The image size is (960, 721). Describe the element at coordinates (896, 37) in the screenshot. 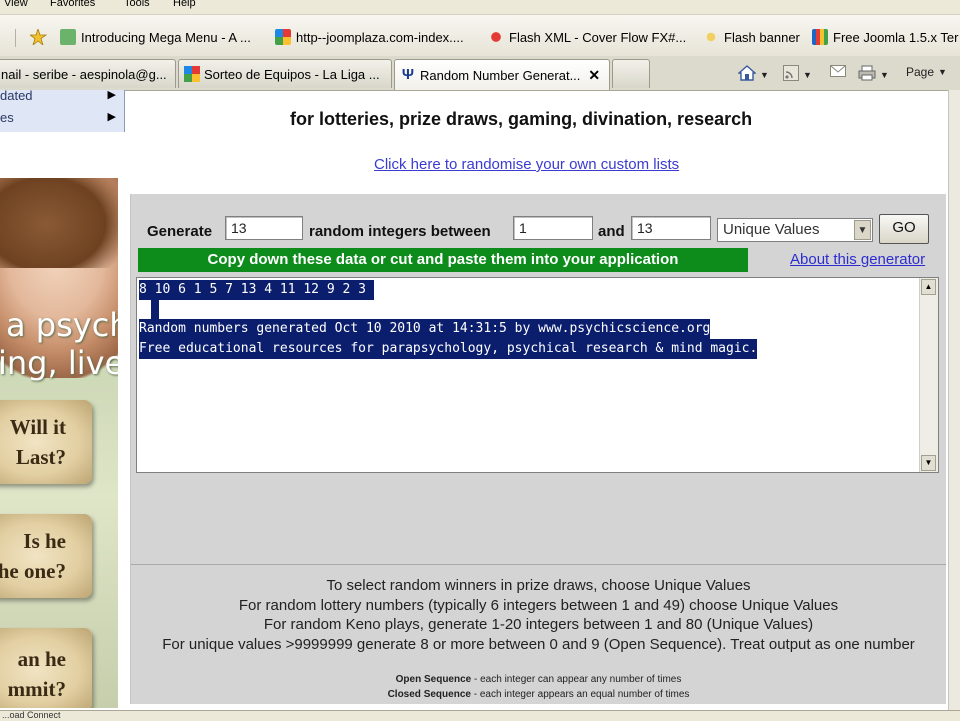

I see `favorite-label: Free Joomla 1.5.x Ter` at that location.